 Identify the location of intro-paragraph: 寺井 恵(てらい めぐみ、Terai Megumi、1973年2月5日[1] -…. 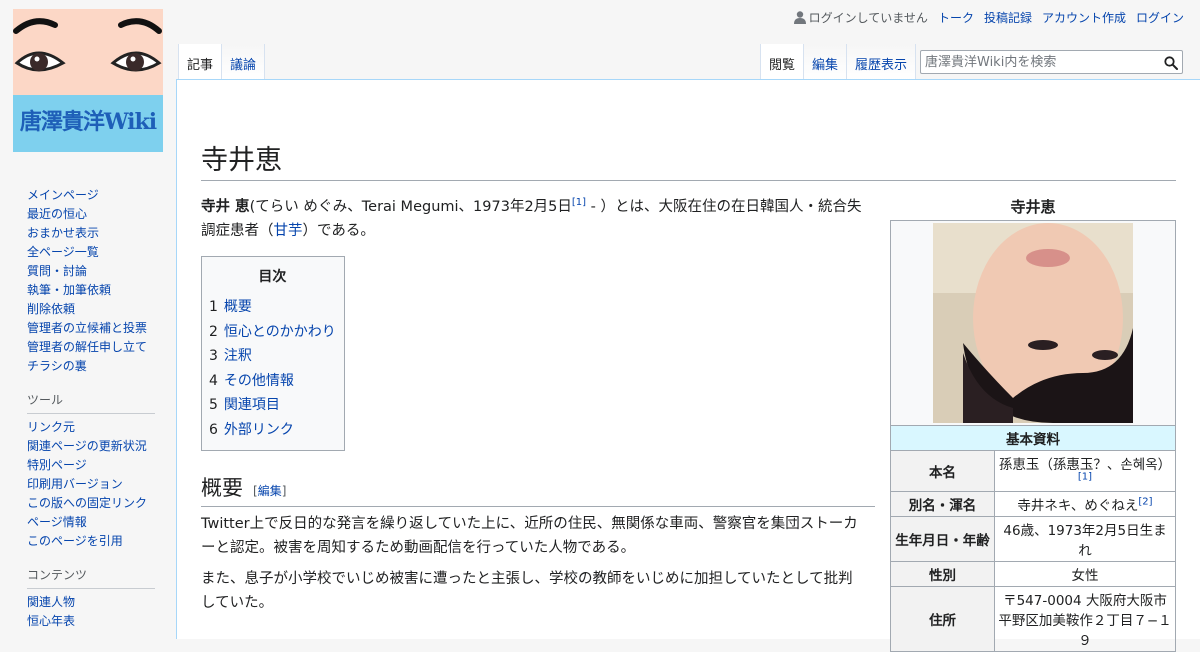
(531, 218).